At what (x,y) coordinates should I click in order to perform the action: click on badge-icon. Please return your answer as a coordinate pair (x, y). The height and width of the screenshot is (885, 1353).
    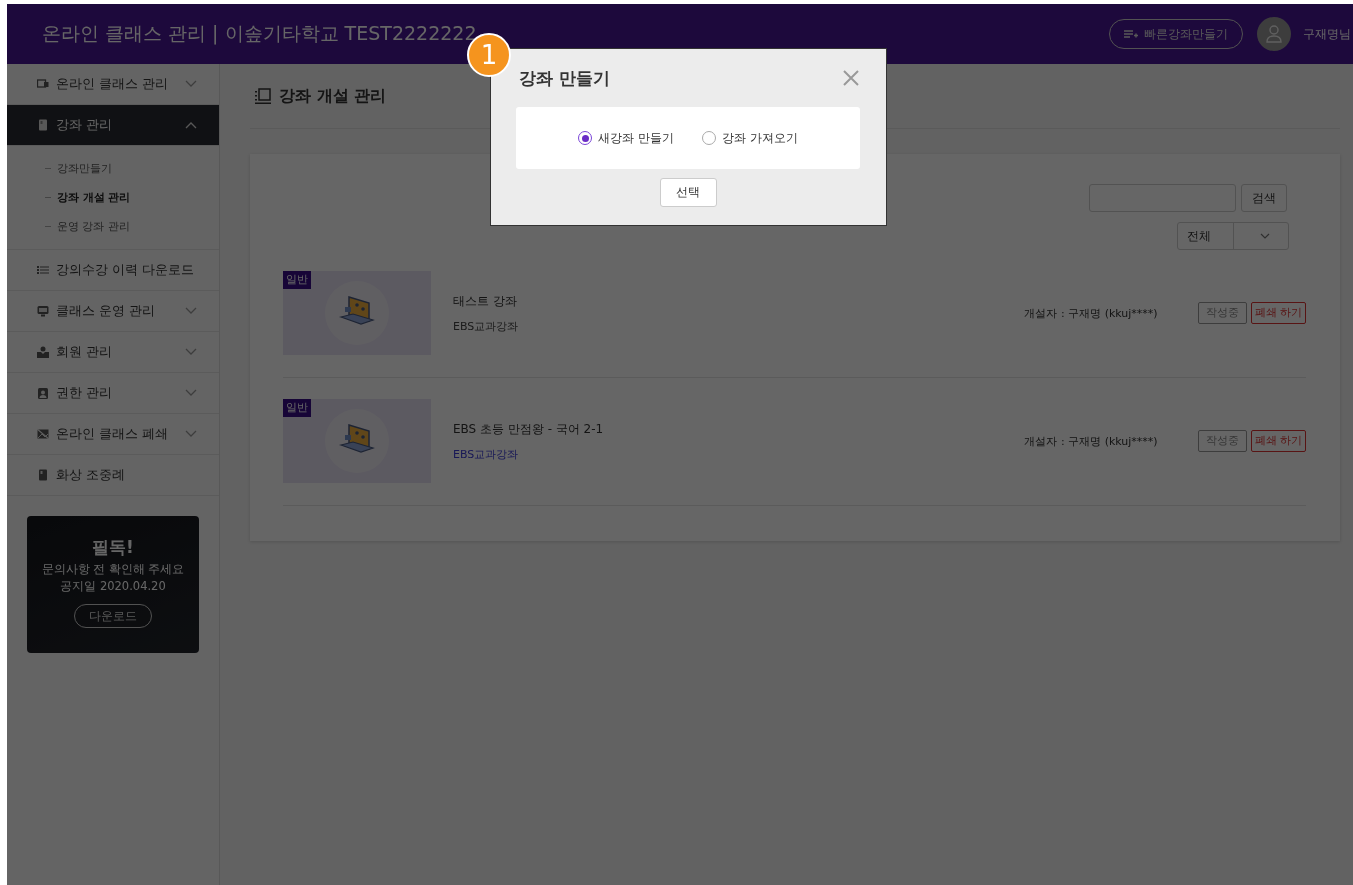
    Looking at the image, I should click on (43, 393).